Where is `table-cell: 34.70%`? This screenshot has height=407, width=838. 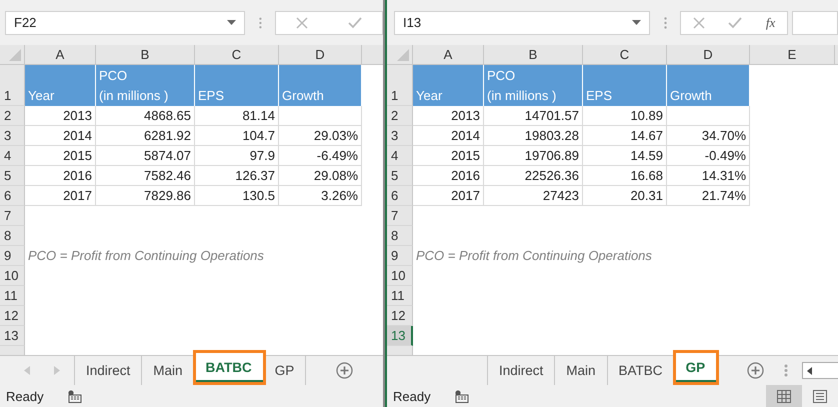 table-cell: 34.70% is located at coordinates (708, 136).